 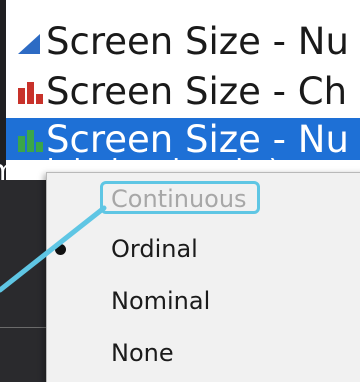 What do you see at coordinates (53, 249) in the screenshot?
I see `callout-pointer-line` at bounding box center [53, 249].